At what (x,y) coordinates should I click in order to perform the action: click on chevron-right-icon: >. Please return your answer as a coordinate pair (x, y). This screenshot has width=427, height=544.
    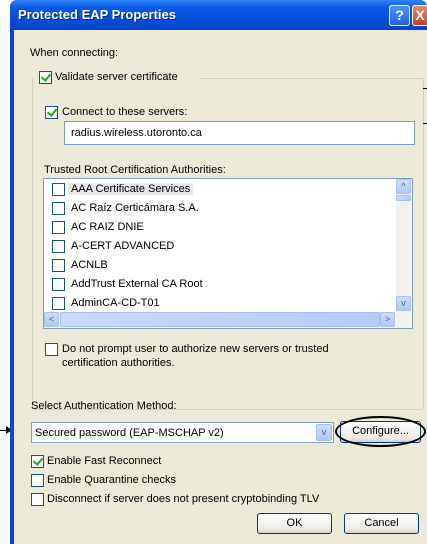
    Looking at the image, I should click on (387, 319).